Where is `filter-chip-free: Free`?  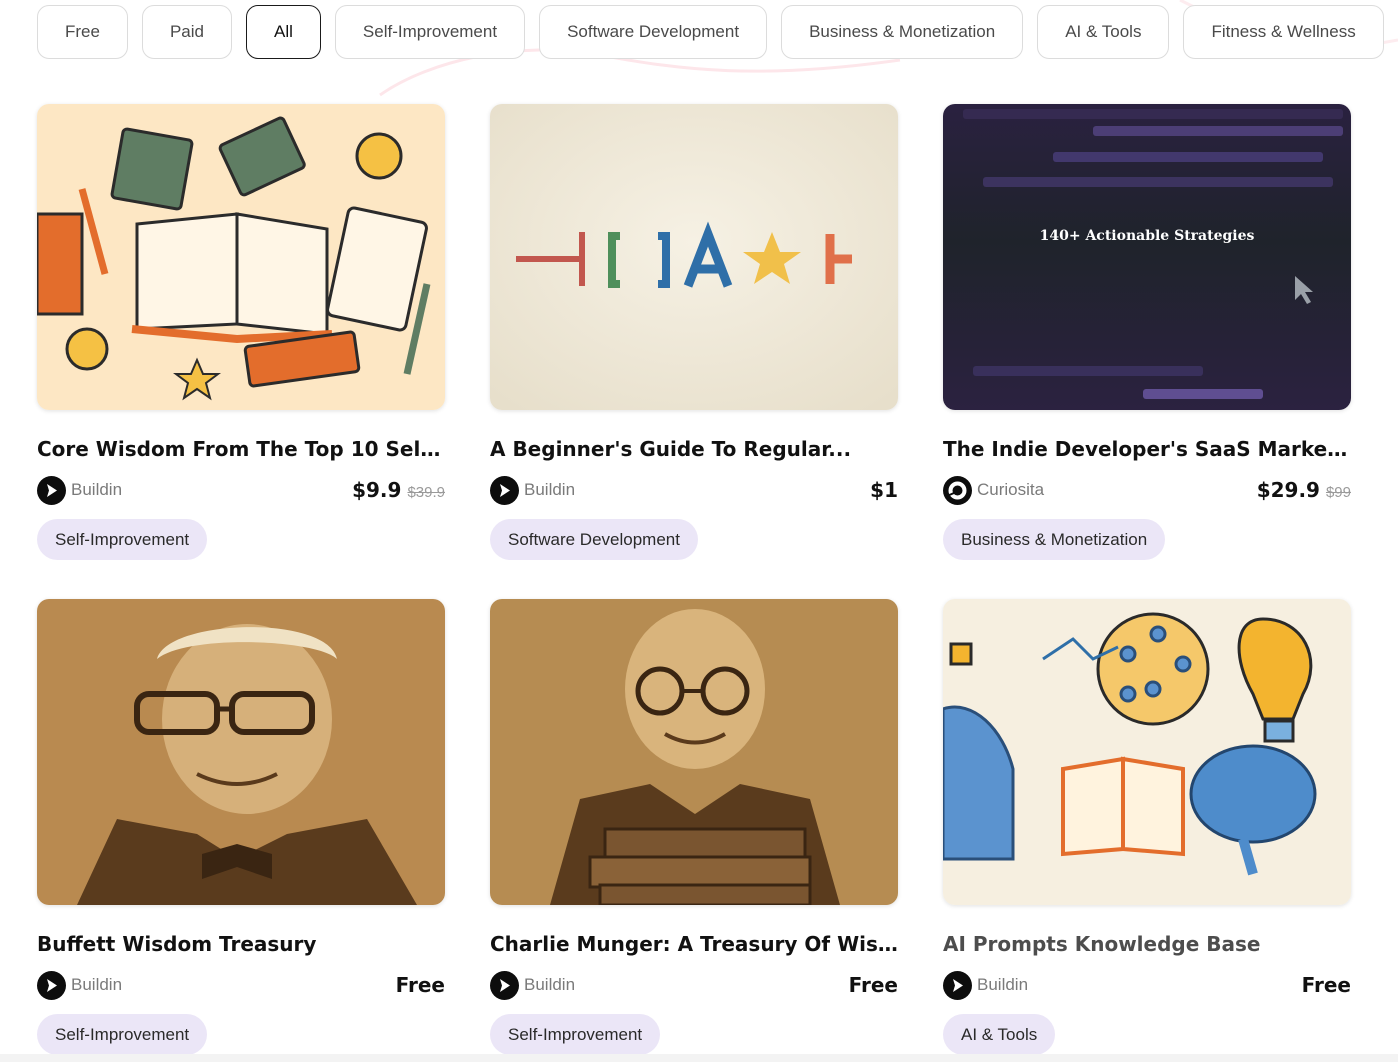
filter-chip-free: Free is located at coordinates (82, 32).